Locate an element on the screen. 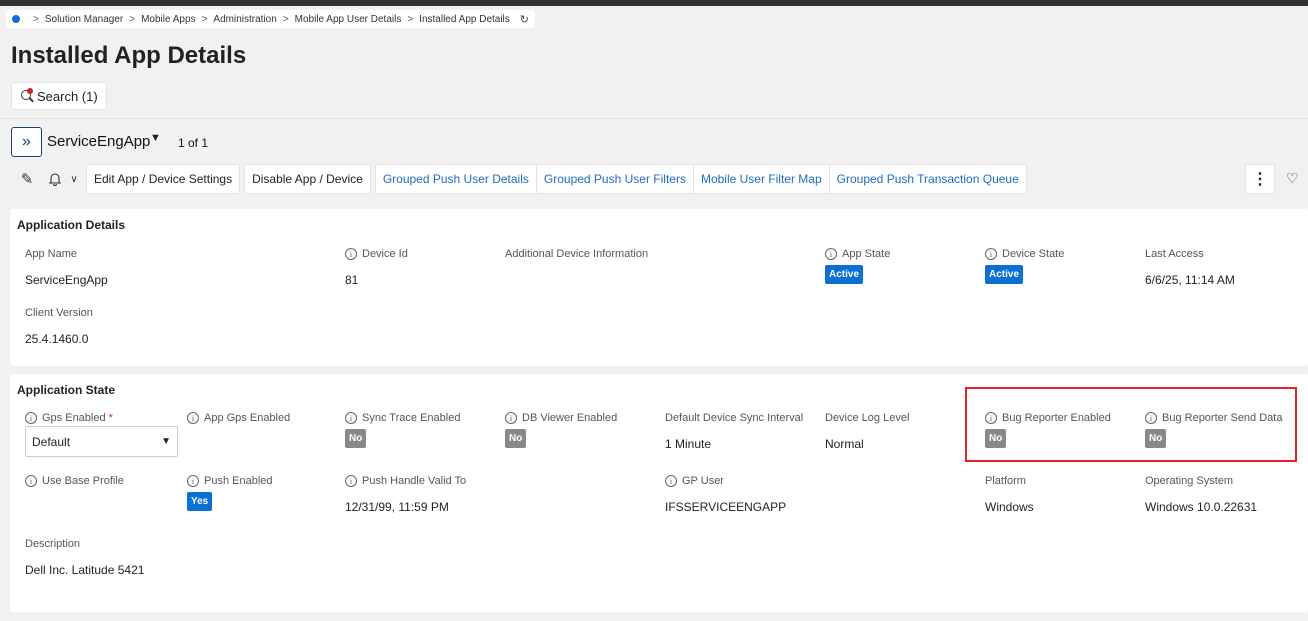 This screenshot has height=621, width=1308. double-chevron-right-icon: » is located at coordinates (26, 141).